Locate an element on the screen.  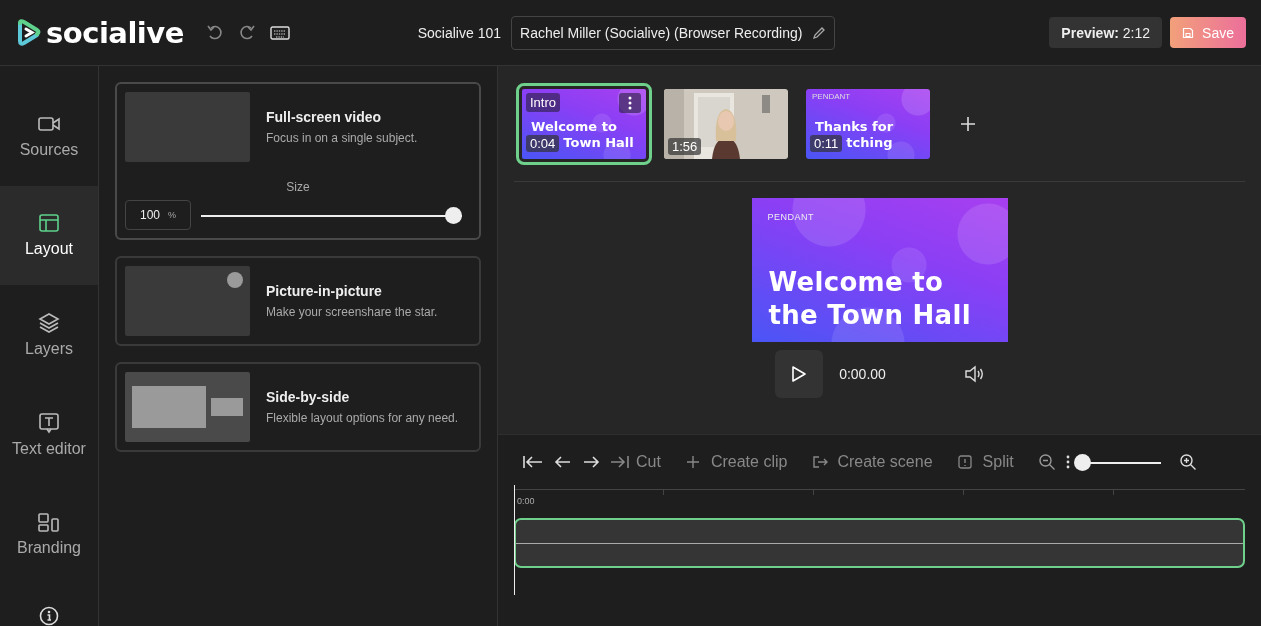
cut-icon is located at coordinates (621, 462).